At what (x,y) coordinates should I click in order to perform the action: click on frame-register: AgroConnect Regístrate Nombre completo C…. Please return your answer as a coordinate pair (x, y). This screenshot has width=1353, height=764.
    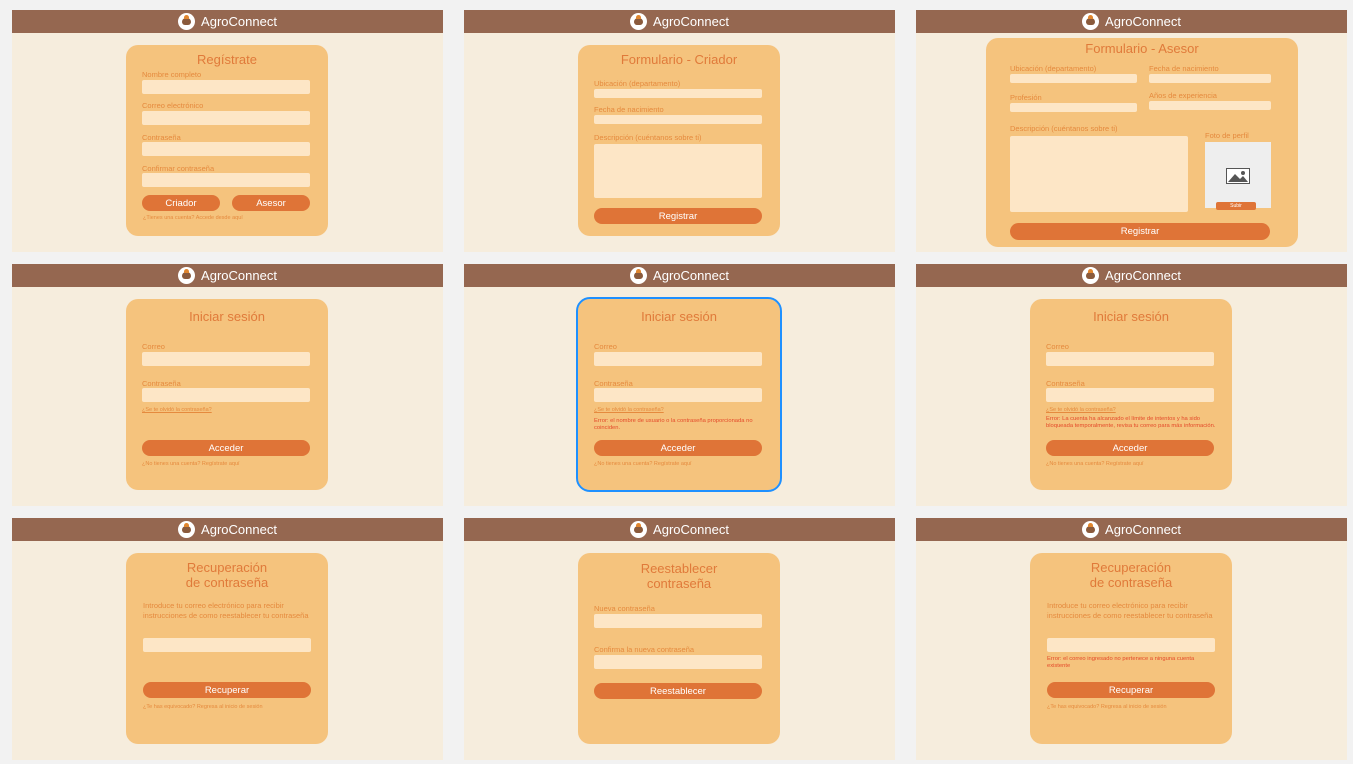
    Looking at the image, I should click on (227, 131).